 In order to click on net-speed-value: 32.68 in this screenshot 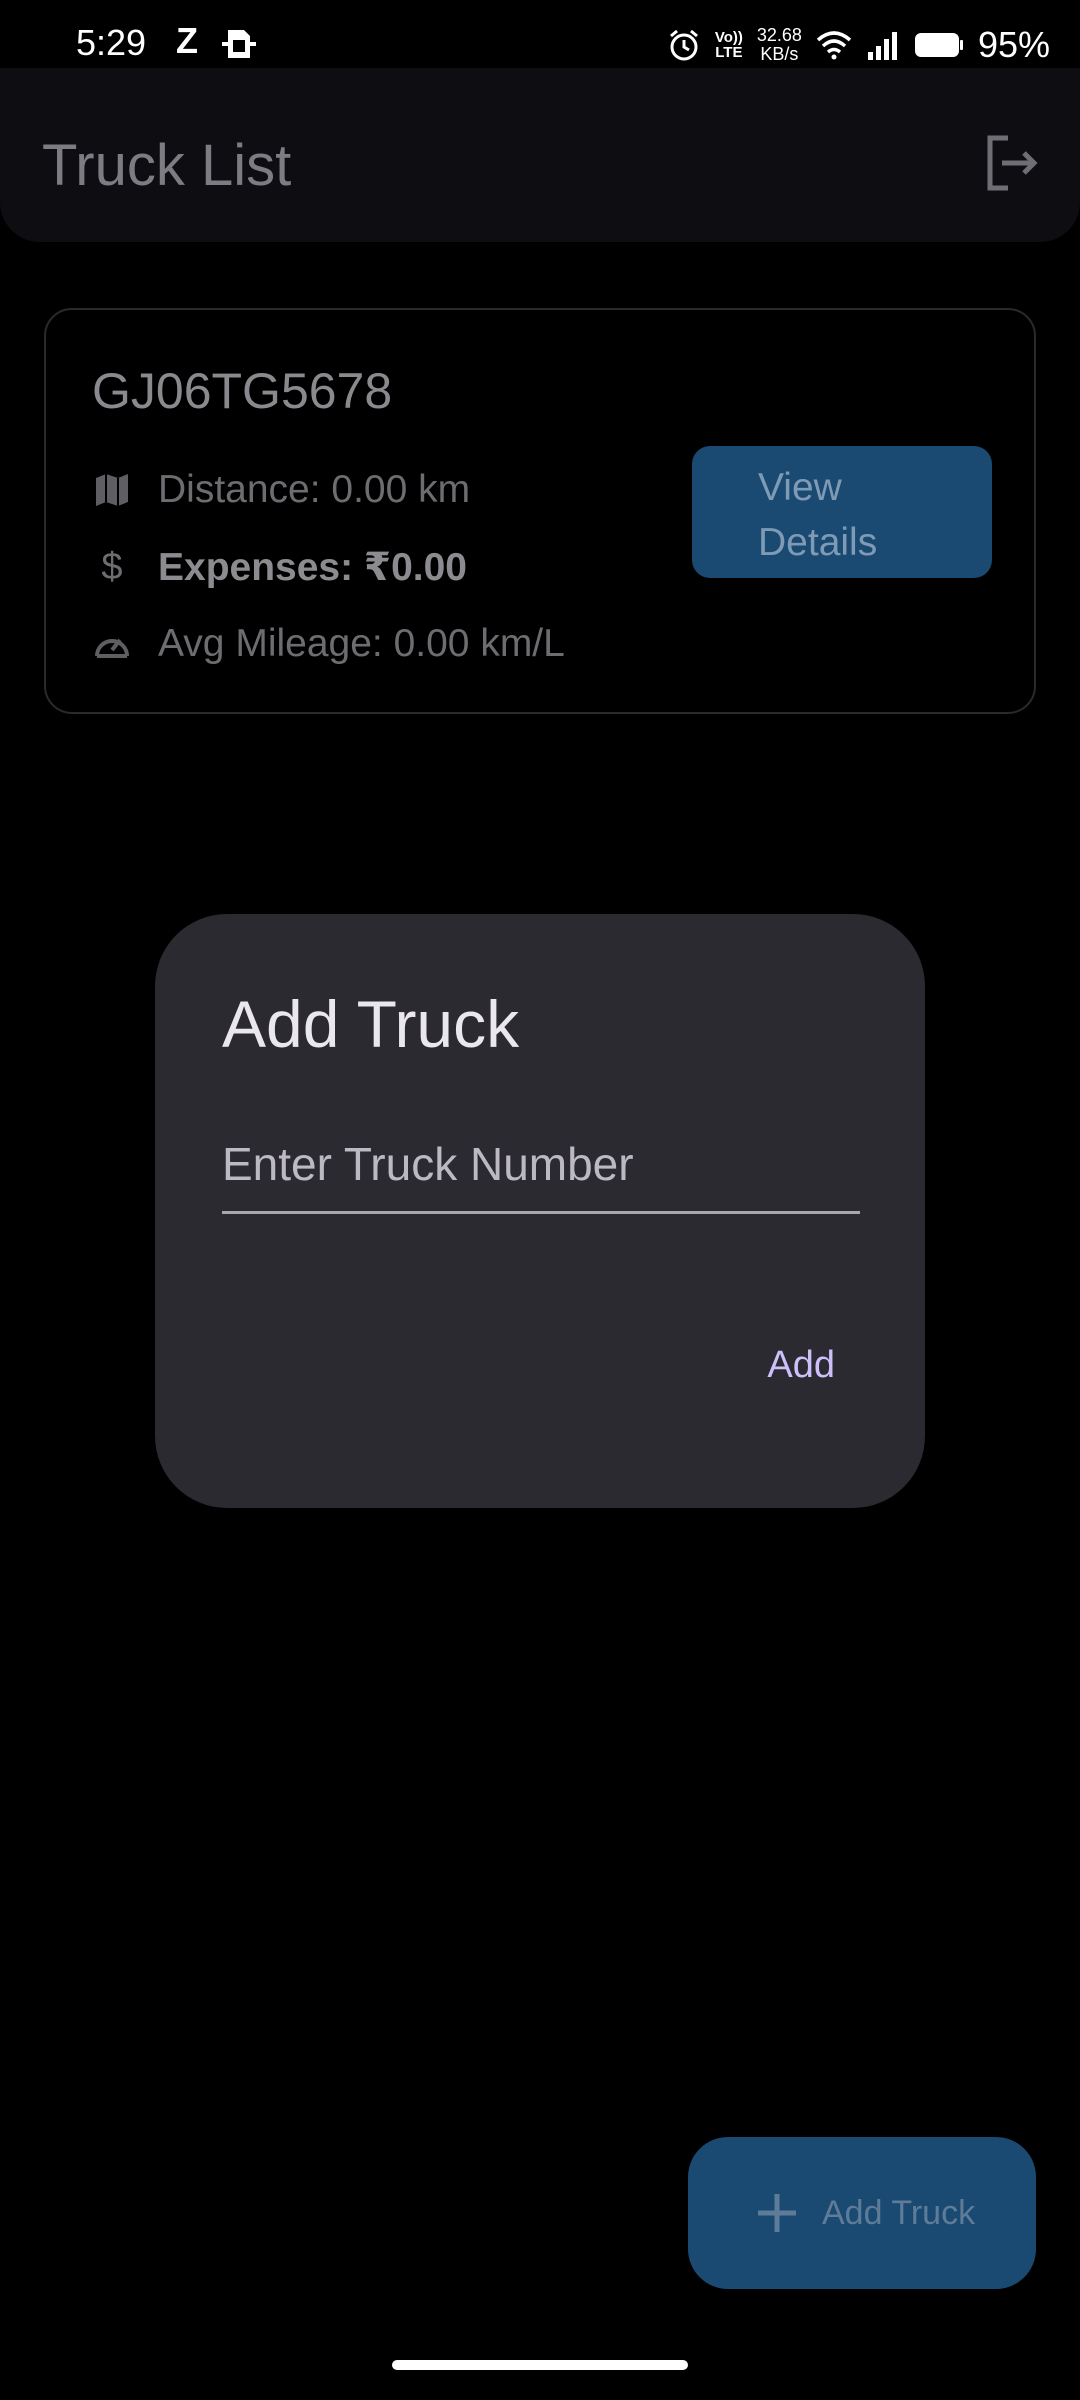, I will do `click(779, 35)`.